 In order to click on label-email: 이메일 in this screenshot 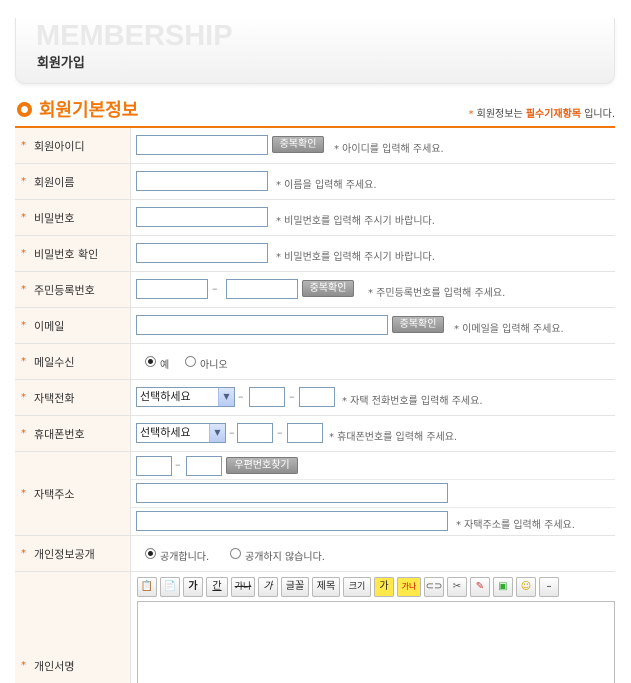, I will do `click(49, 326)`.